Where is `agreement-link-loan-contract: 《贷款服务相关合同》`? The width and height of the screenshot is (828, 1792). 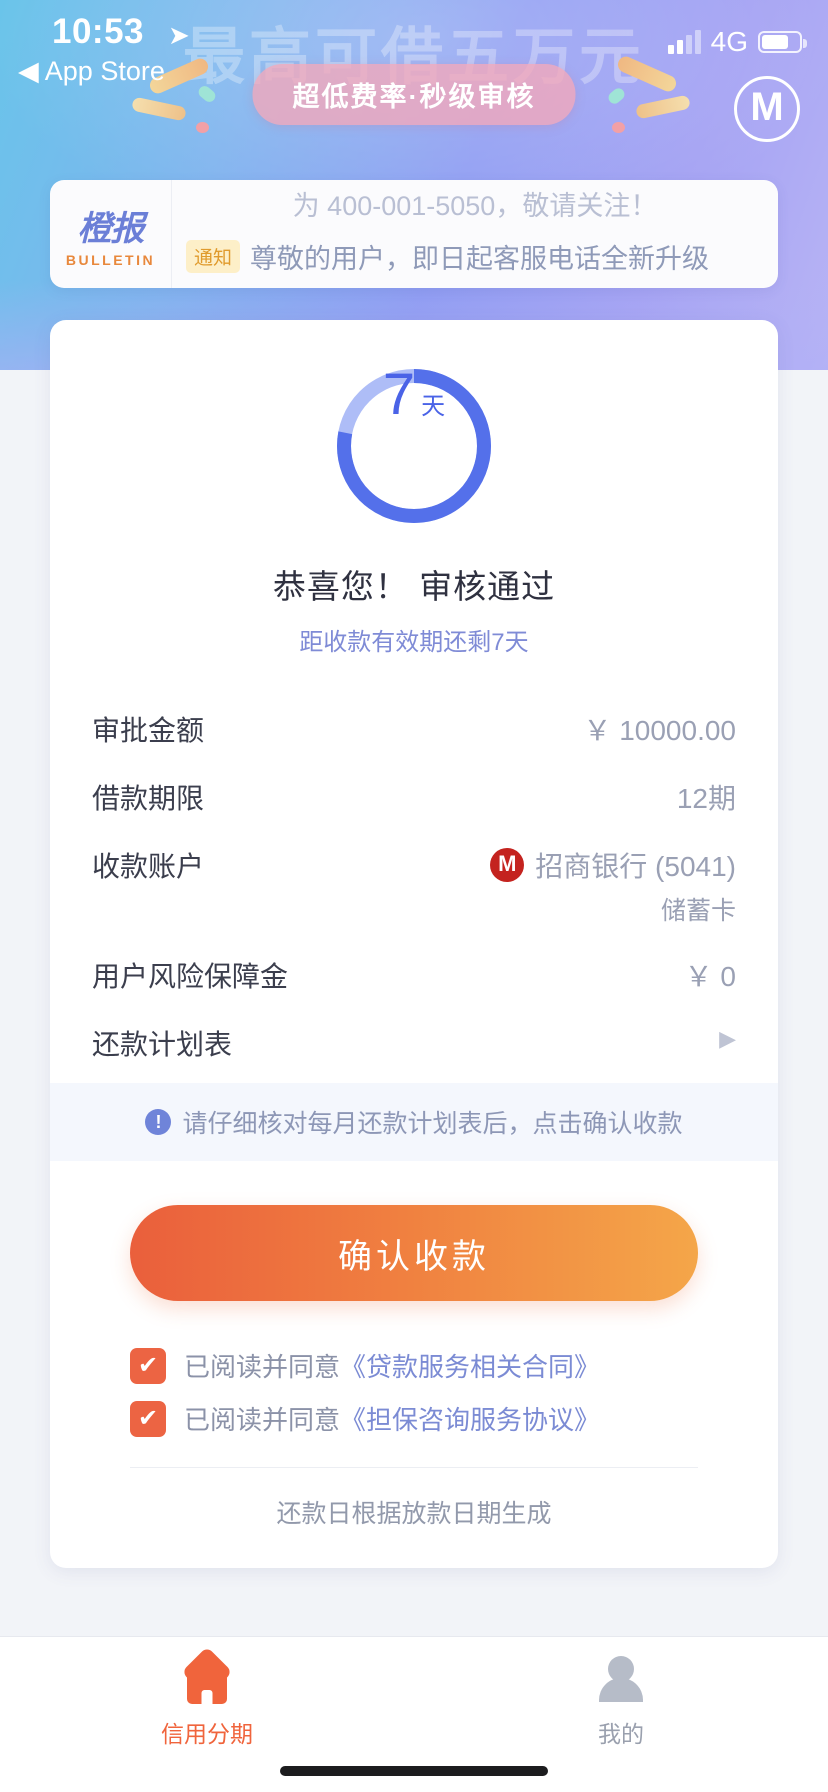 agreement-link-loan-contract: 《贷款服务相关合同》 is located at coordinates (470, 1367).